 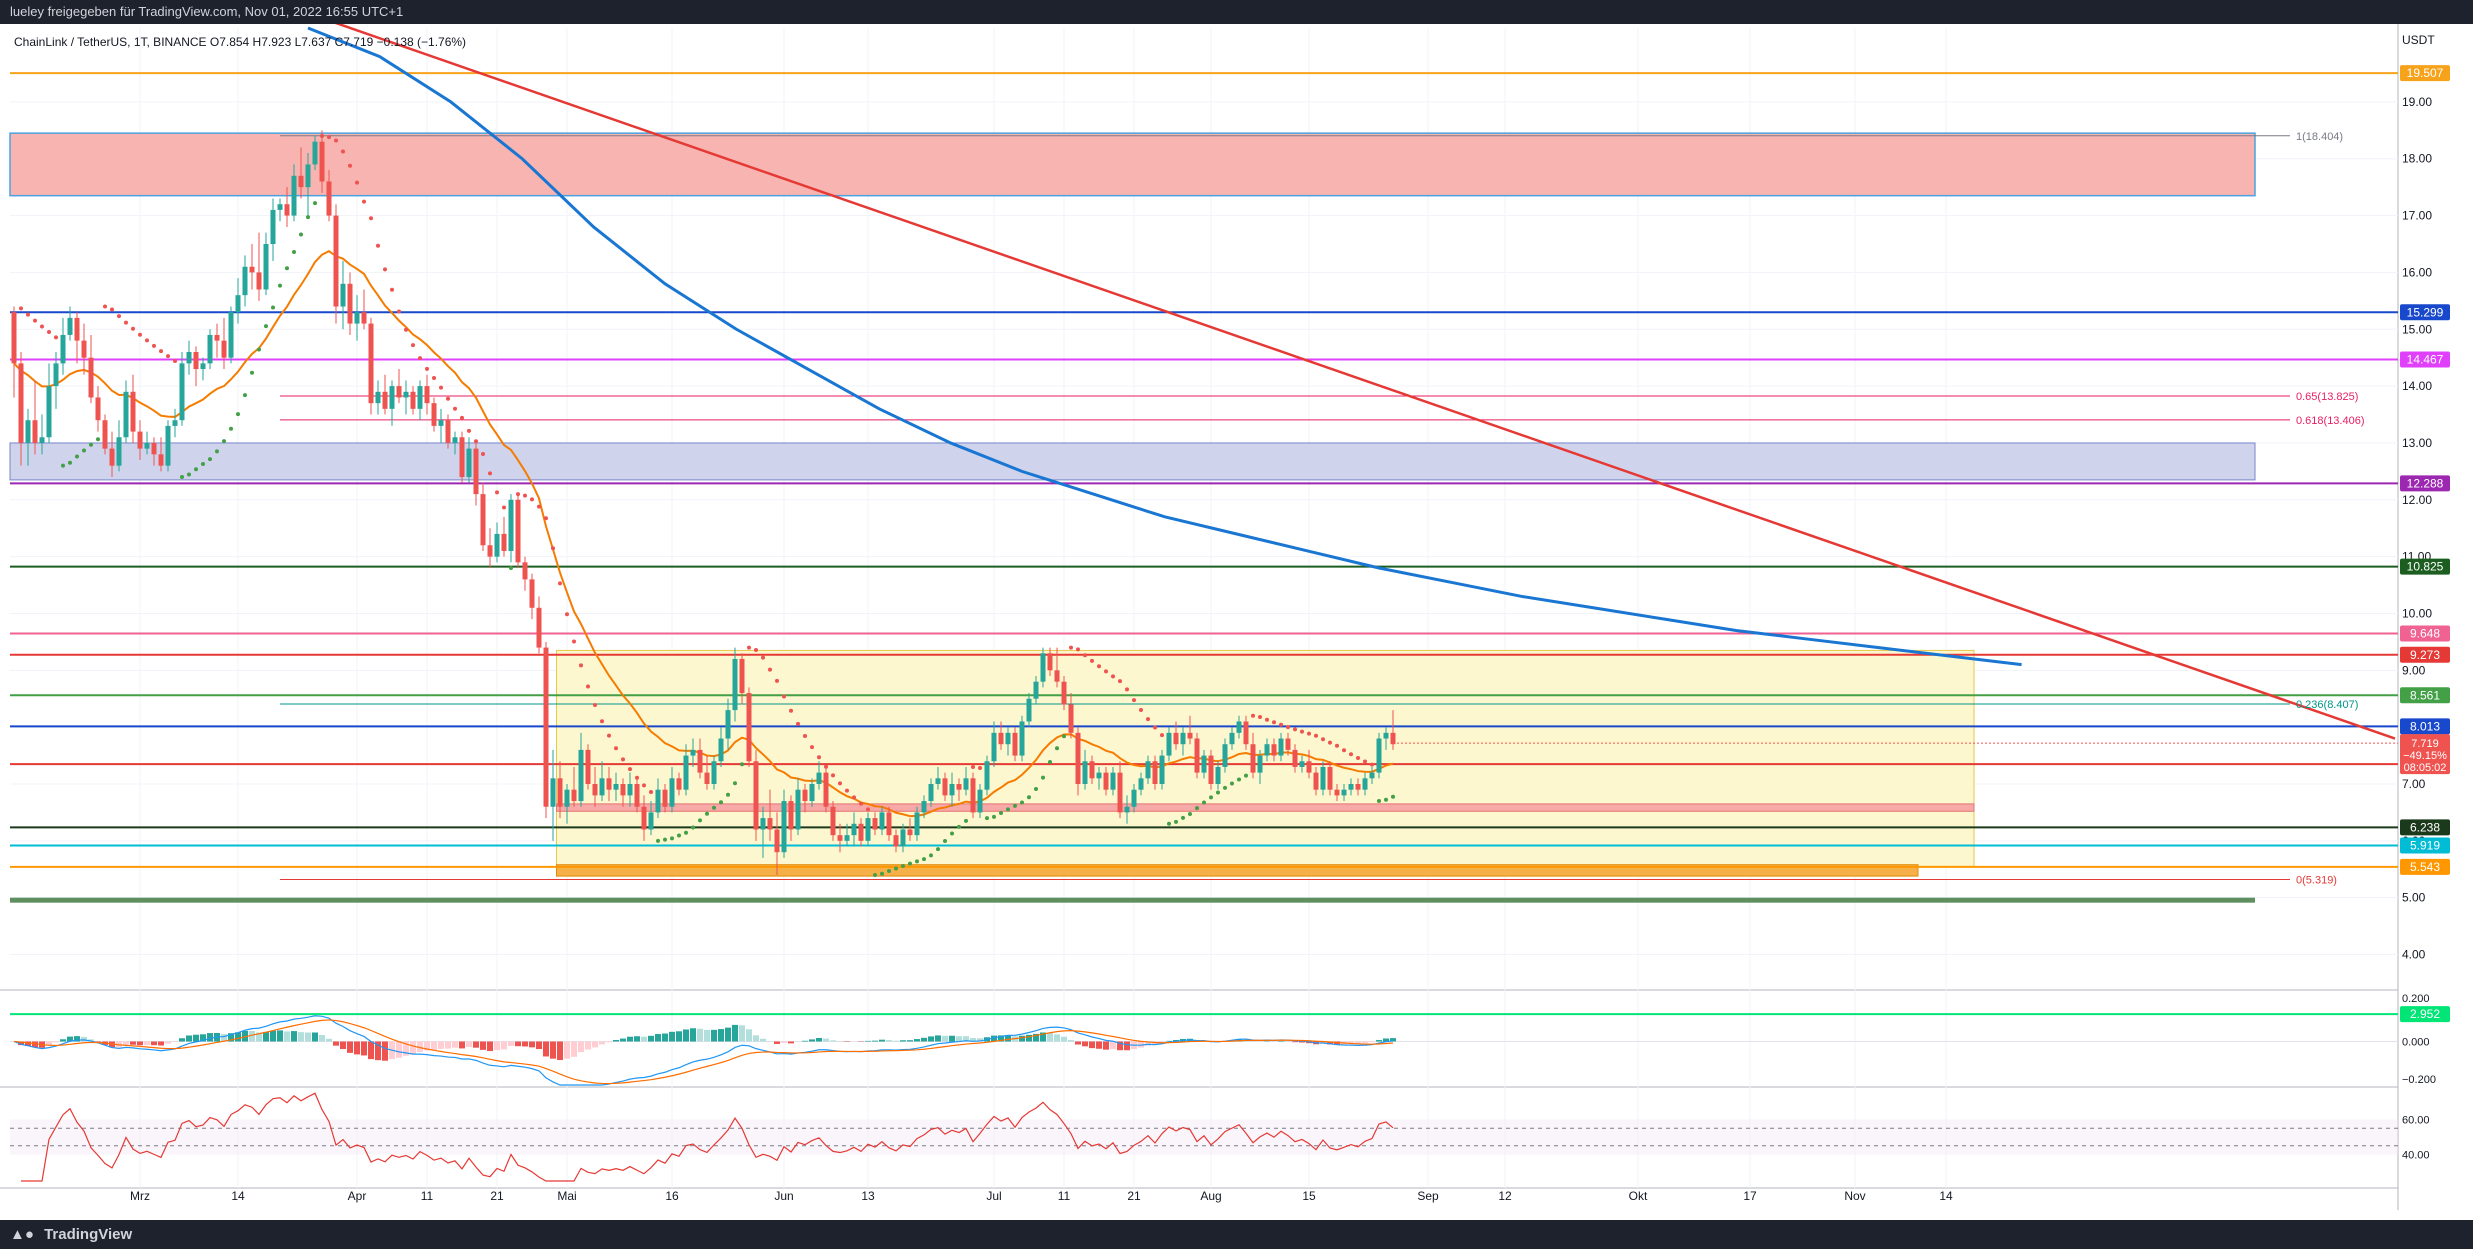 I want to click on x-tick-label: Mrz, so click(x=140, y=1196).